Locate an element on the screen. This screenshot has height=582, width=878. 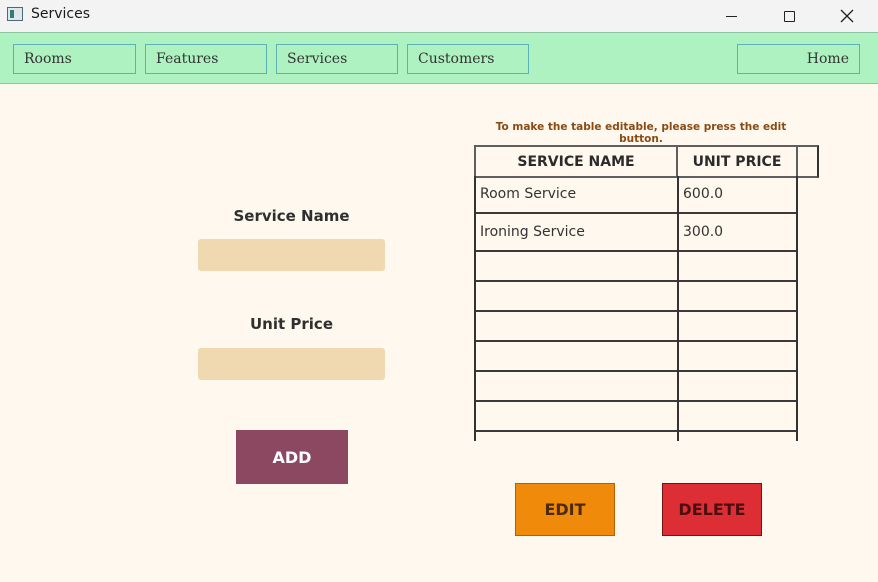
service-name-label: Service Name is located at coordinates (291, 216).